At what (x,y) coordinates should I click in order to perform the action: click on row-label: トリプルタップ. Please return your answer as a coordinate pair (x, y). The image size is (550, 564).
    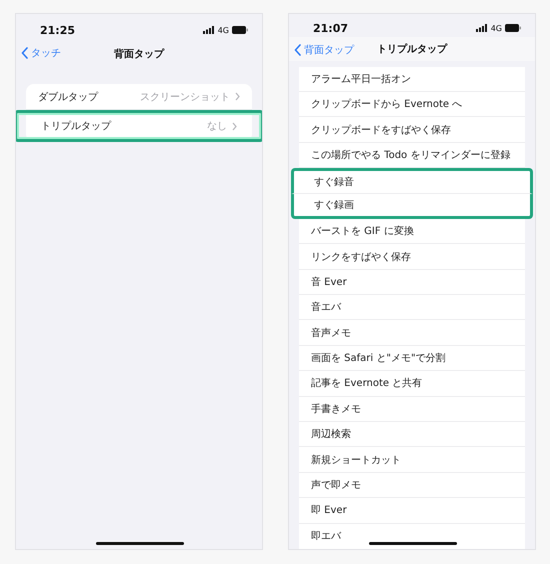
    Looking at the image, I should click on (76, 126).